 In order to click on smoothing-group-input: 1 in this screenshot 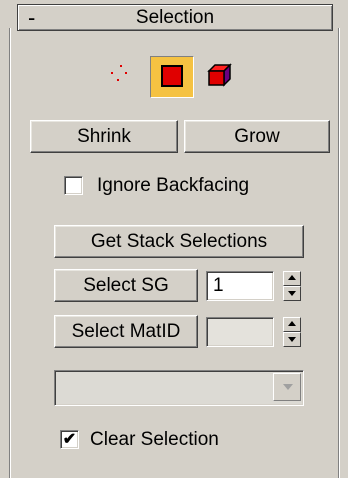, I will do `click(240, 286)`.